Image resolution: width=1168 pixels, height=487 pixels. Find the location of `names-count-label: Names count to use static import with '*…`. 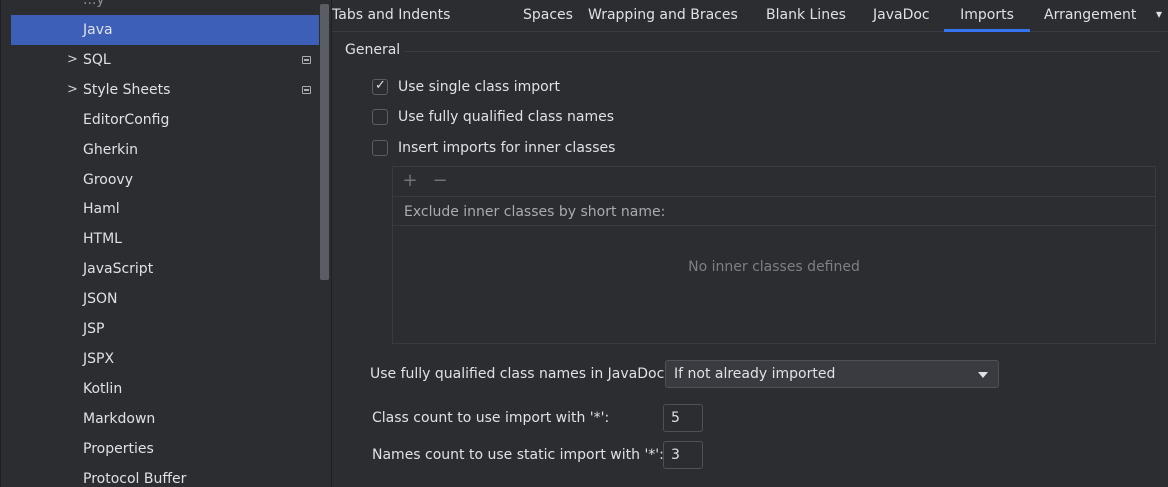

names-count-label: Names count to use static import with '*… is located at coordinates (518, 455).